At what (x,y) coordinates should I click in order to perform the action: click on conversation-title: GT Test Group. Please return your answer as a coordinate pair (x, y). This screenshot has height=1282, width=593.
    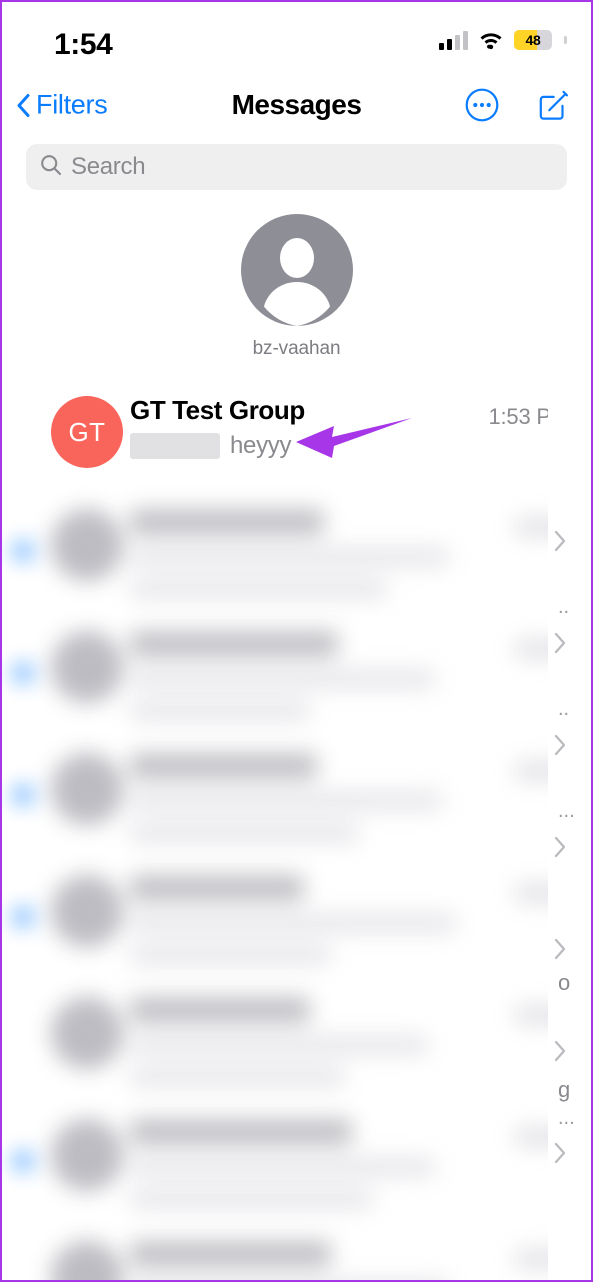
    Looking at the image, I should click on (217, 410).